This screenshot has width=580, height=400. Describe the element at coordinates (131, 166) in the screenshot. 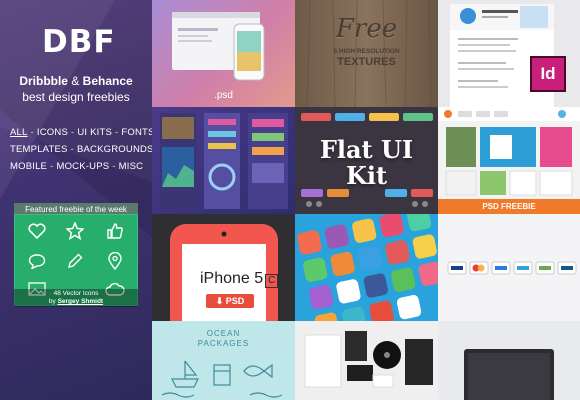

I see `nav-misc: MISC` at that location.